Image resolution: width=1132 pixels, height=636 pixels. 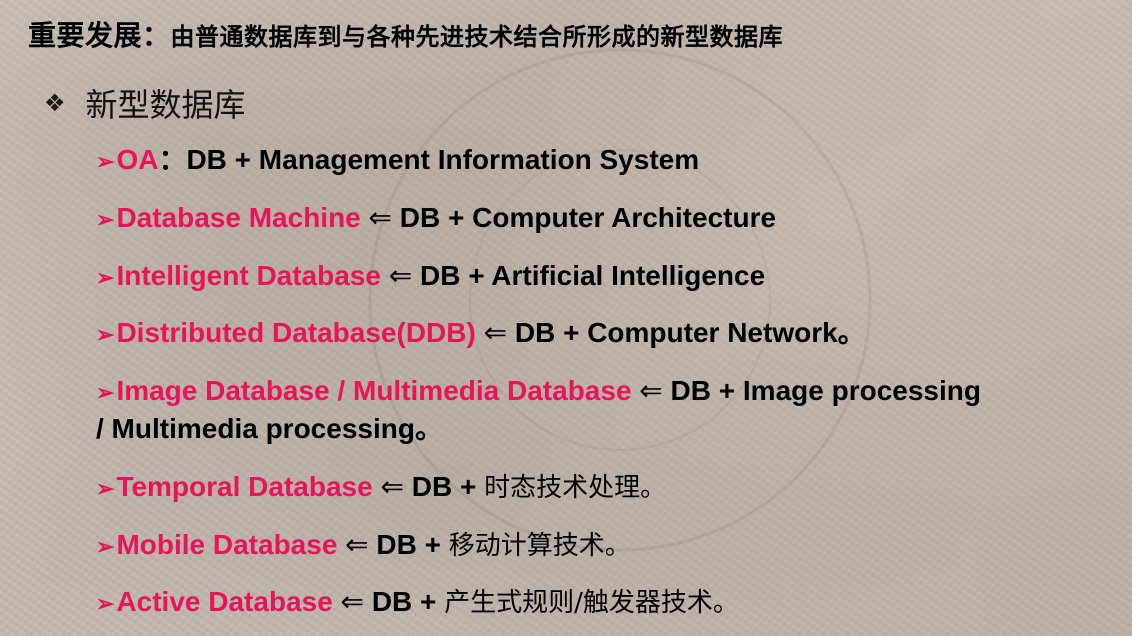 What do you see at coordinates (248, 275) in the screenshot?
I see `item-name: Intelligent Database` at bounding box center [248, 275].